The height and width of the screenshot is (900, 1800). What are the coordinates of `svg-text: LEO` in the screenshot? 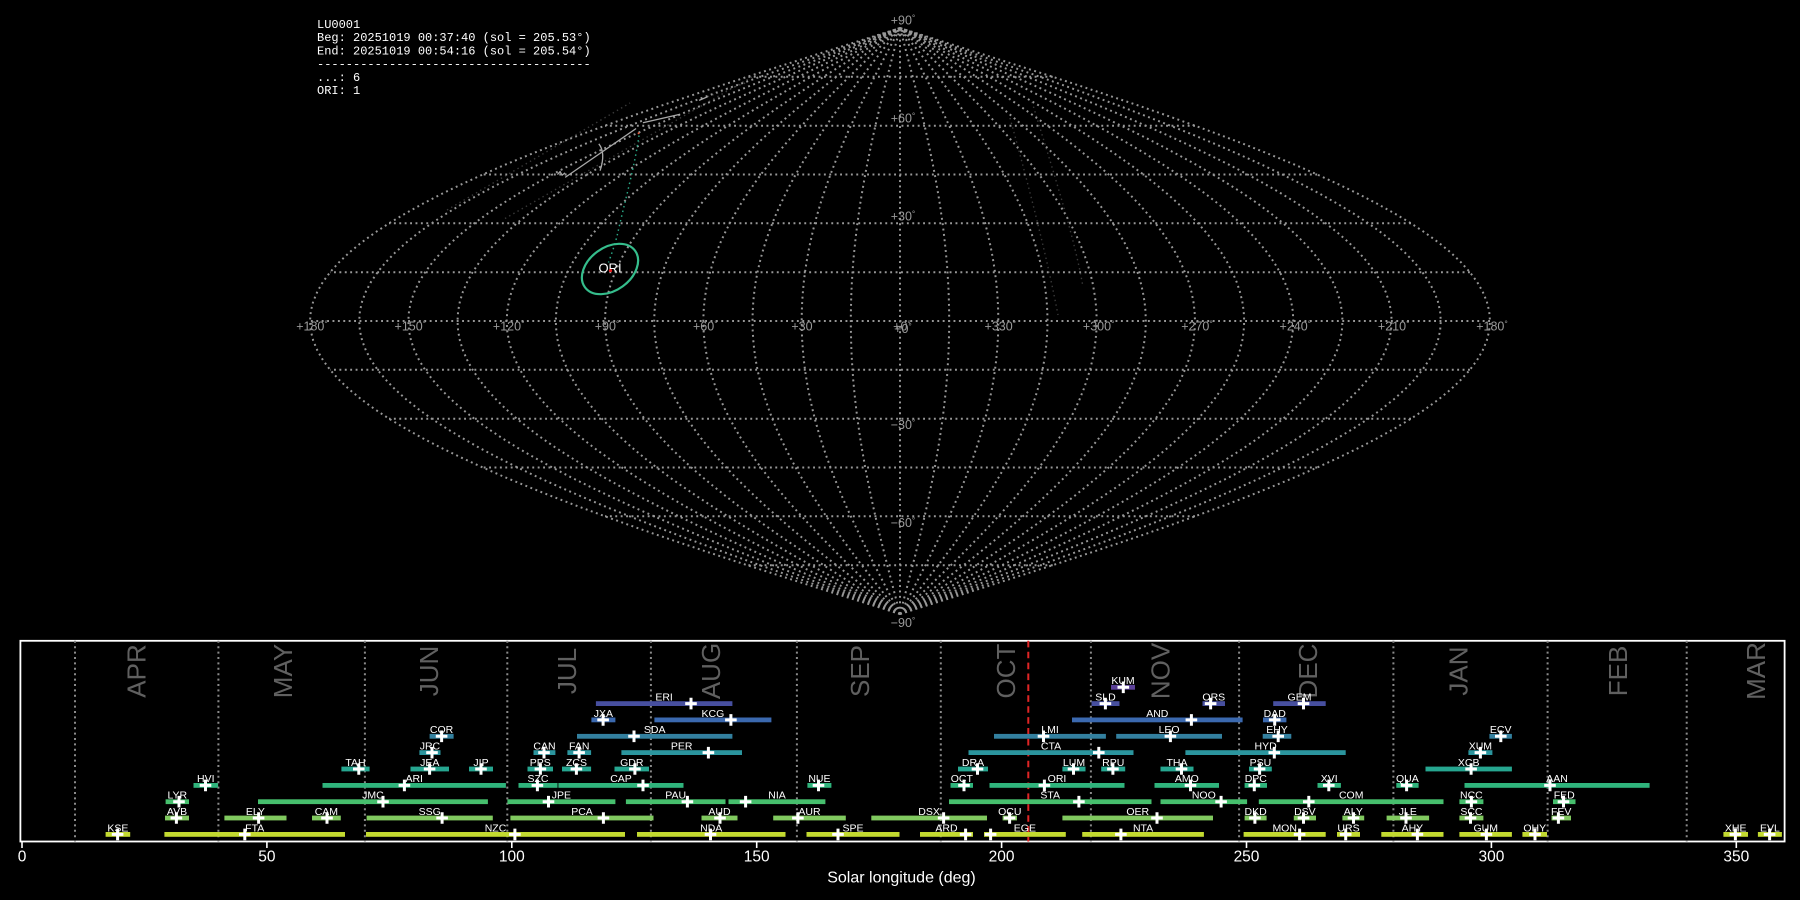 It's located at (1169, 730).